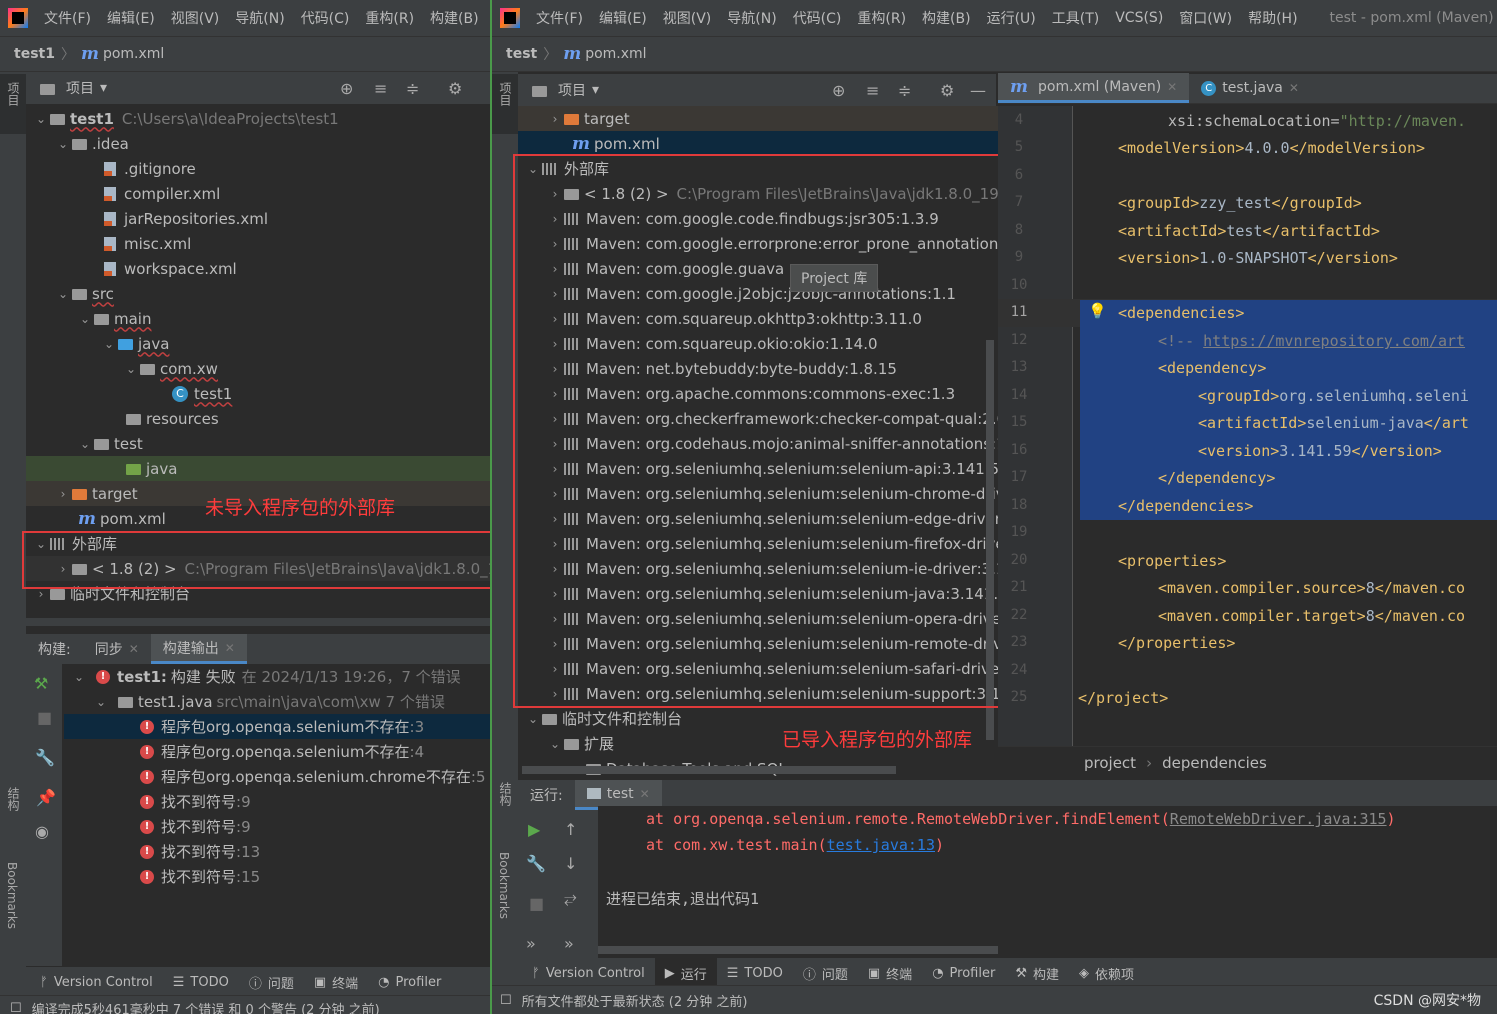 Image resolution: width=1497 pixels, height=1014 pixels. Describe the element at coordinates (963, 973) in the screenshot. I see `profiler-button: ◔ Profiler` at that location.